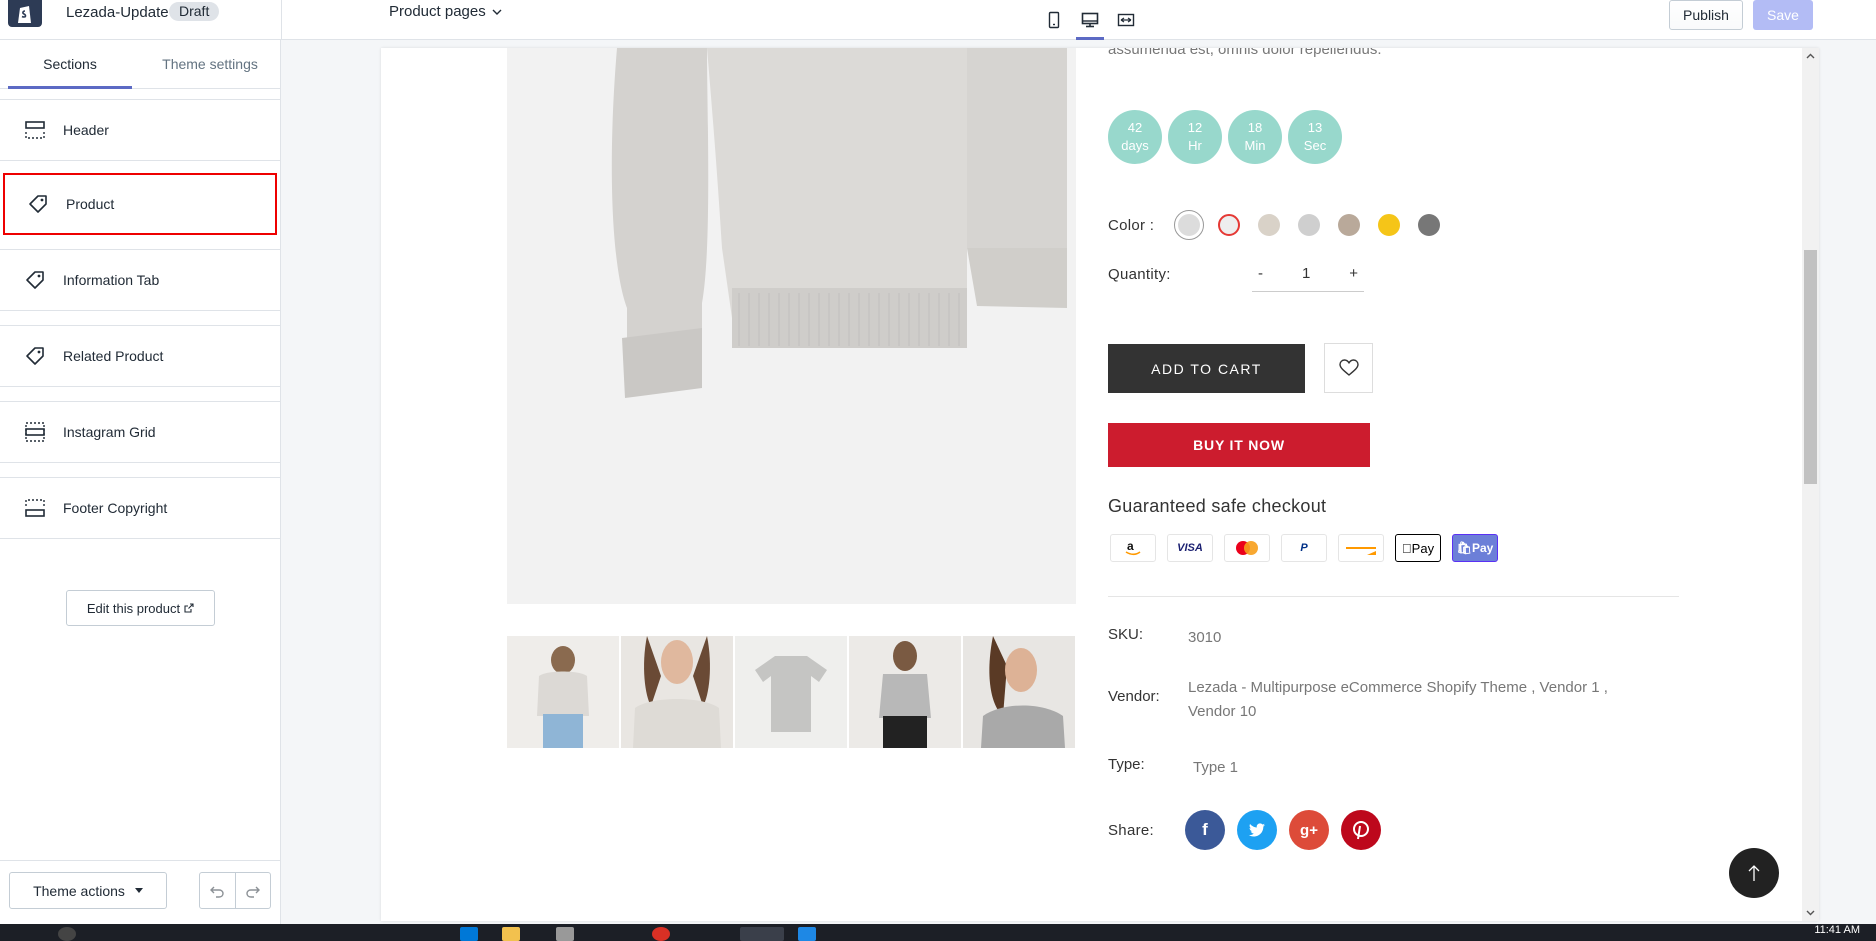 The image size is (1876, 941). What do you see at coordinates (1222, 711) in the screenshot?
I see `vendor-value-line: Vendor 10` at bounding box center [1222, 711].